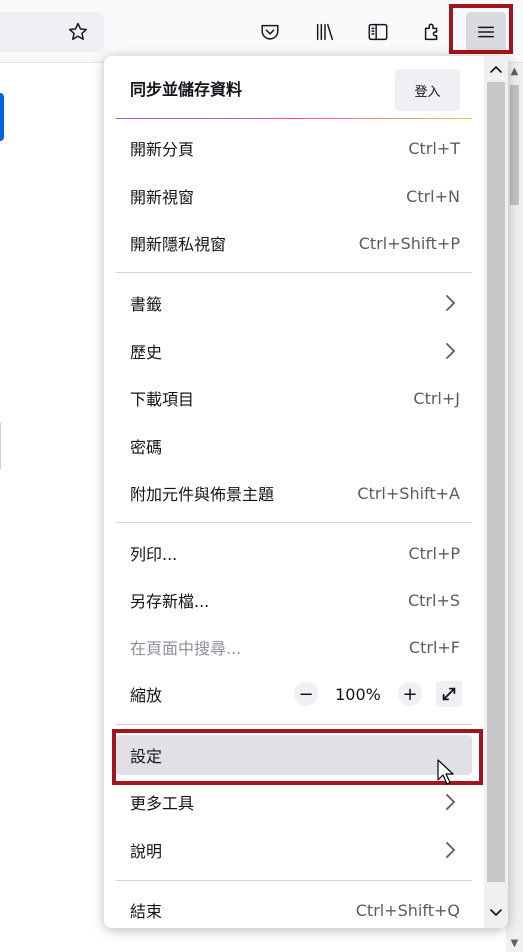  I want to click on menu-item-label: 設定, so click(146, 756).